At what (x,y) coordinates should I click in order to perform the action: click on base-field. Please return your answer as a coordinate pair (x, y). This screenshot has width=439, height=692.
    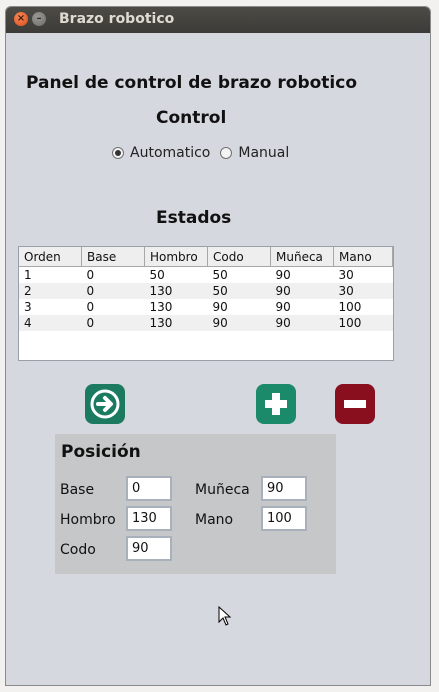
    Looking at the image, I should click on (149, 488).